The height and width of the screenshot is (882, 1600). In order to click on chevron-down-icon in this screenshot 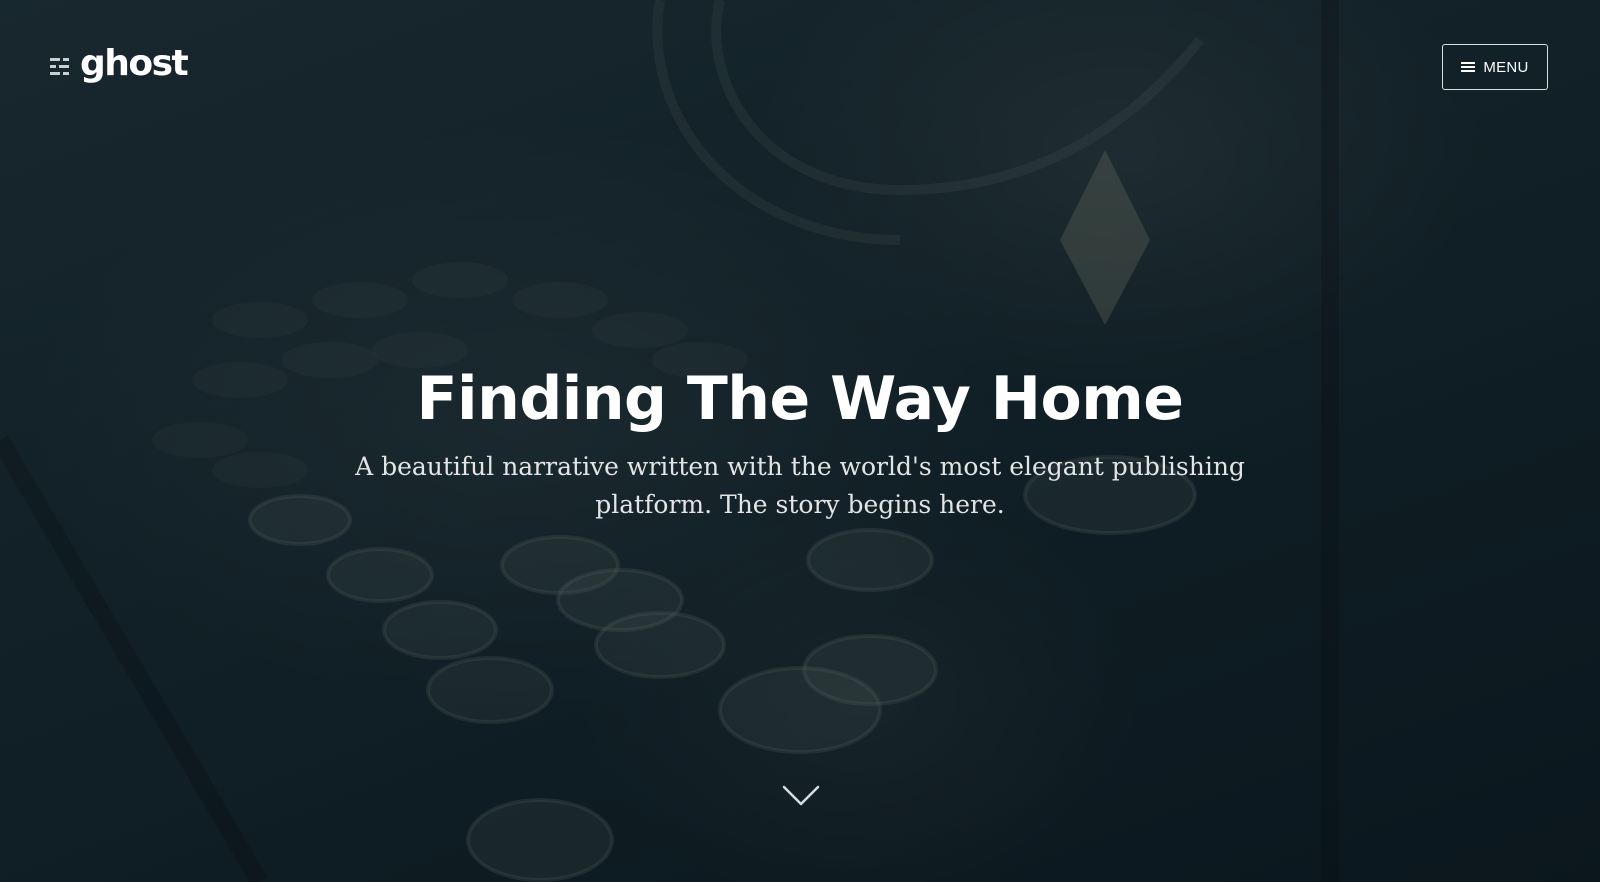, I will do `click(801, 796)`.